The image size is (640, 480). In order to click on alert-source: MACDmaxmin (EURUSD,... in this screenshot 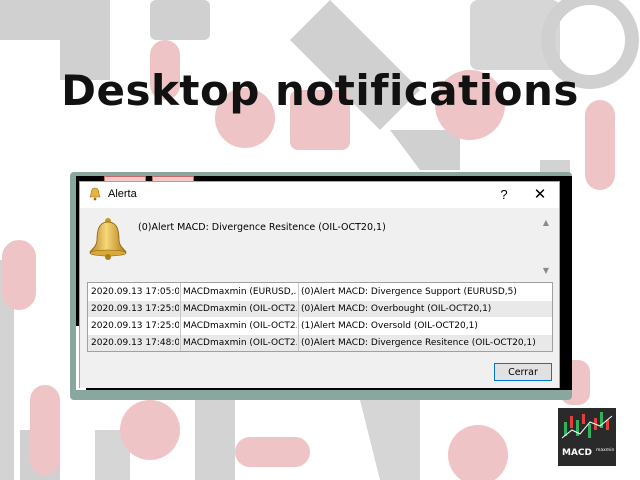, I will do `click(240, 292)`.